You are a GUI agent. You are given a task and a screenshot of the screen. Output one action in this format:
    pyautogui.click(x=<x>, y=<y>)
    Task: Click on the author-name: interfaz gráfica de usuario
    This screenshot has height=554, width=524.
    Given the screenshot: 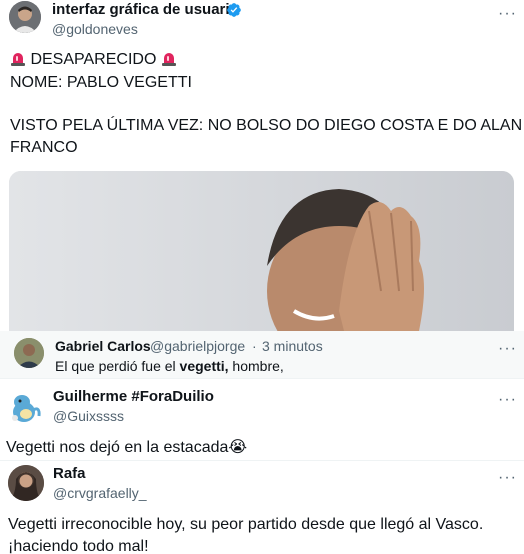 What is the action you would take?
    pyautogui.click(x=145, y=9)
    